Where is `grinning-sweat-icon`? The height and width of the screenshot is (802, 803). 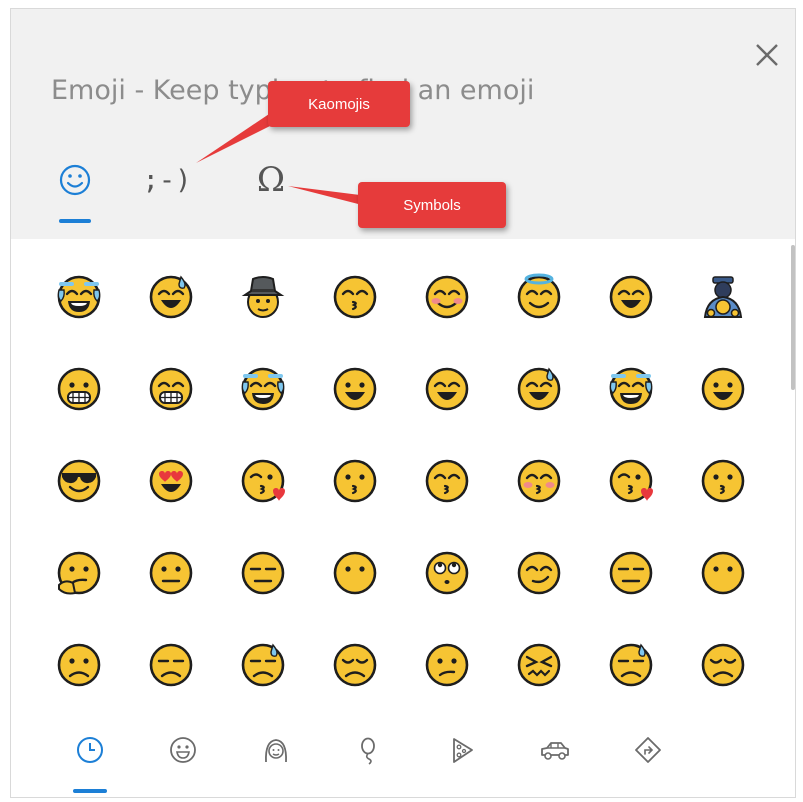 grinning-sweat-icon is located at coordinates (539, 389).